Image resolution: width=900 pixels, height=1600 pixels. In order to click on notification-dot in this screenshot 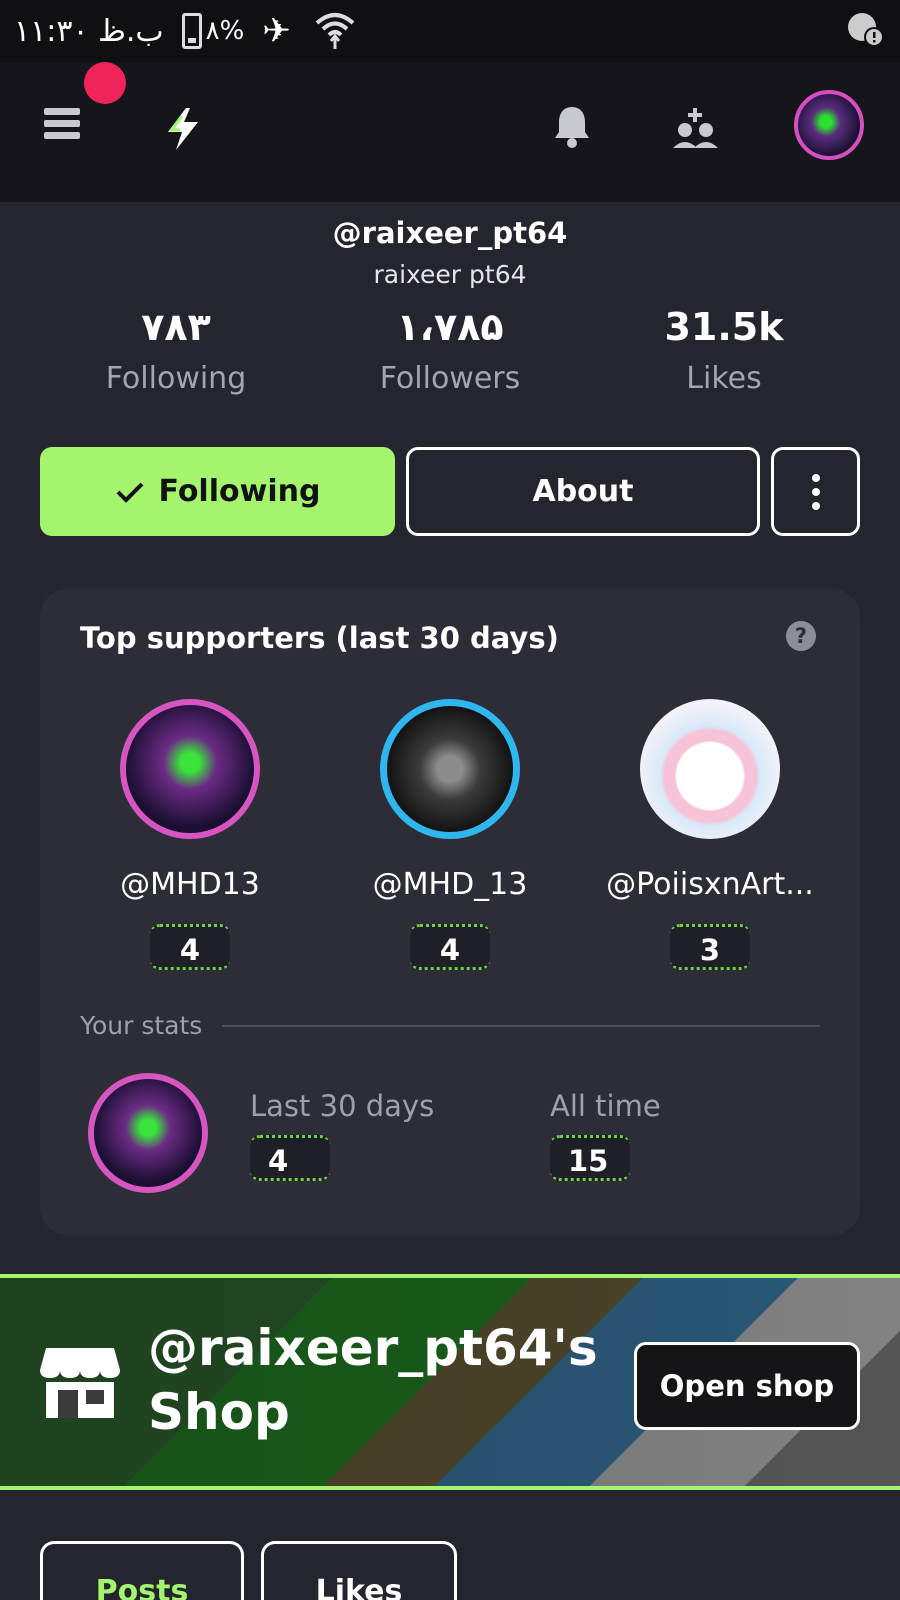, I will do `click(105, 83)`.